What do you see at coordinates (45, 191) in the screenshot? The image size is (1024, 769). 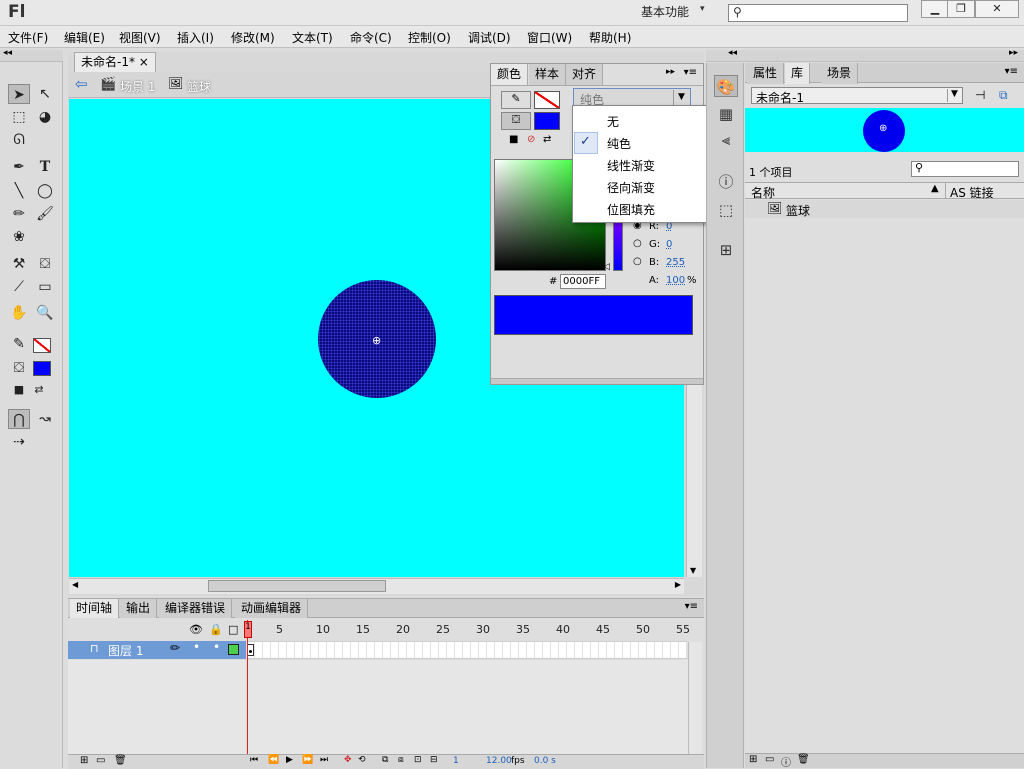 I see `oval-tool-icon: ◯` at bounding box center [45, 191].